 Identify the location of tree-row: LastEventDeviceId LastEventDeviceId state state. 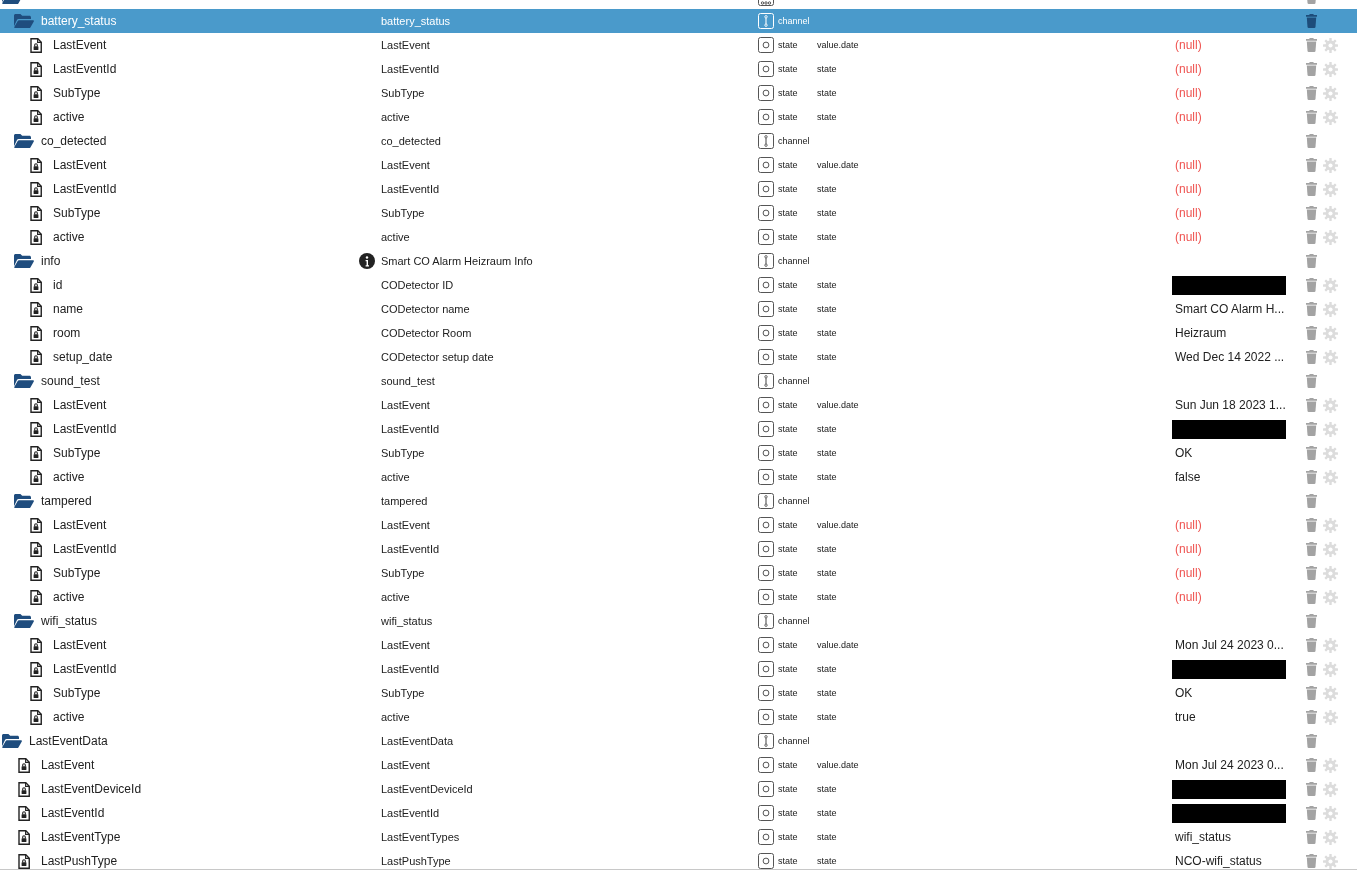
(678, 789).